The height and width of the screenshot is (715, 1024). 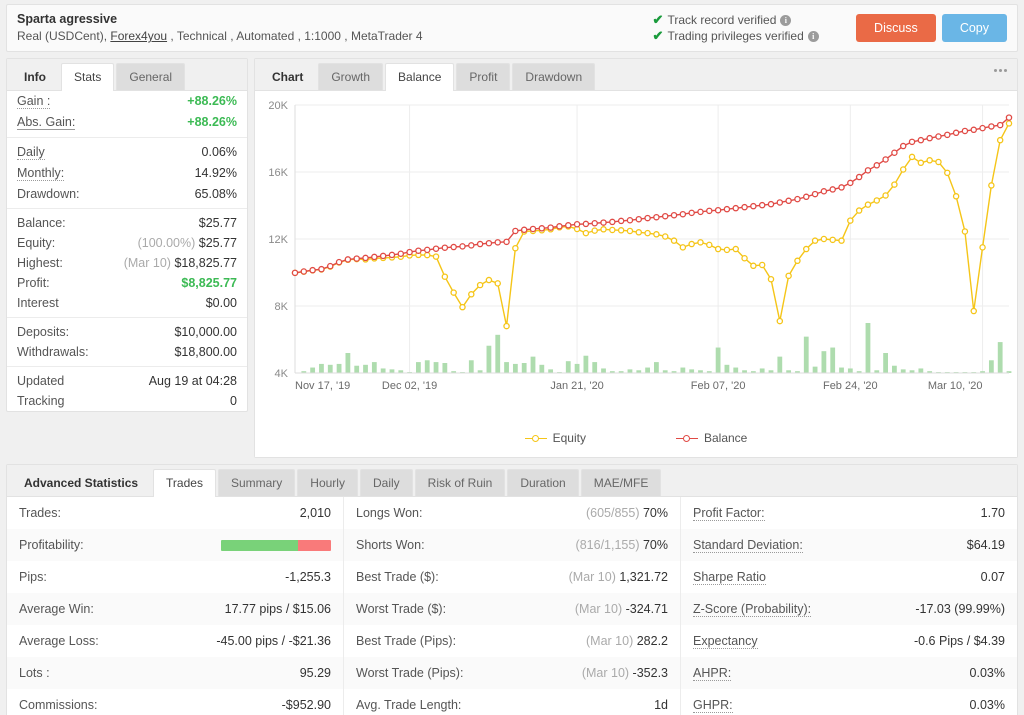 I want to click on stat-label: Average Loss:, so click(x=59, y=641).